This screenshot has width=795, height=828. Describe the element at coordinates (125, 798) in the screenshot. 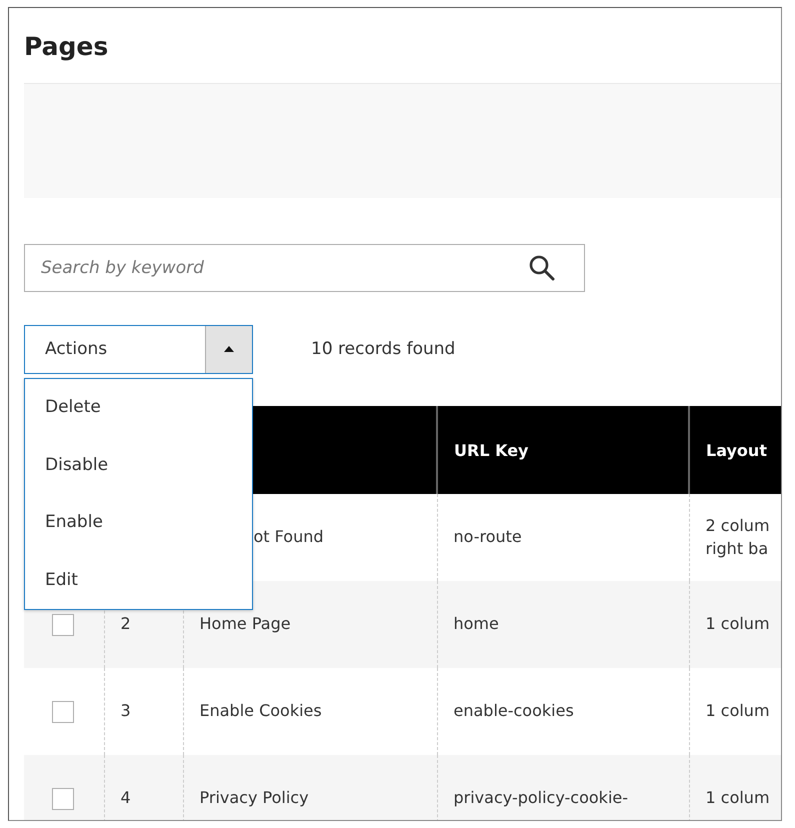

I see `table-cell: 4` at that location.